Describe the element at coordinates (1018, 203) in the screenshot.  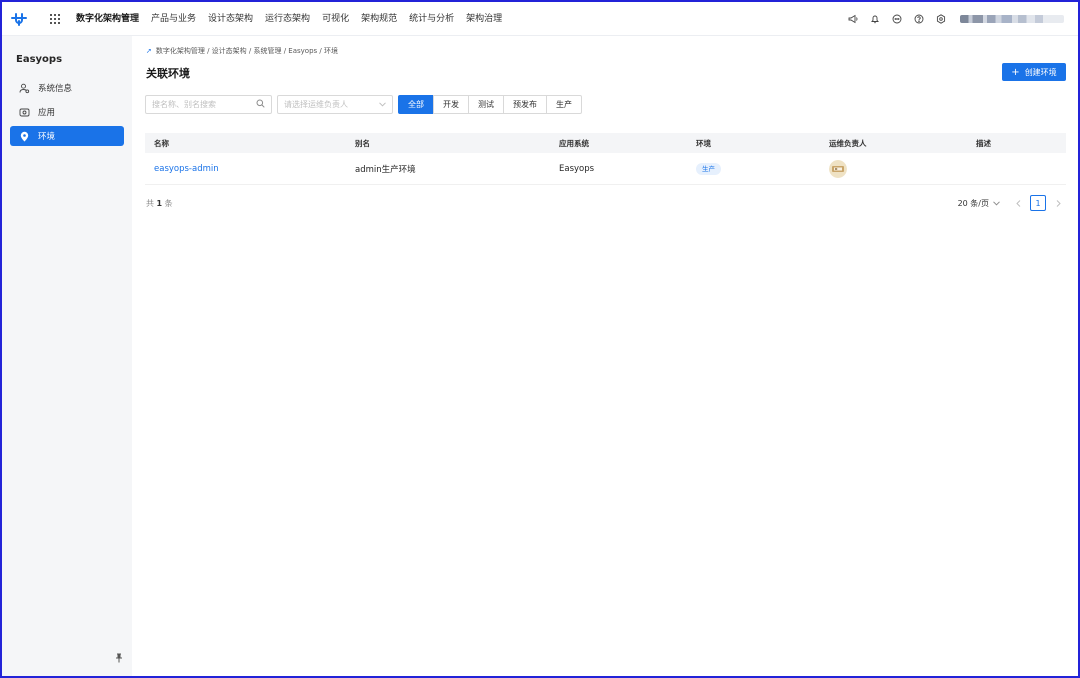
I see `prev-page-button` at that location.